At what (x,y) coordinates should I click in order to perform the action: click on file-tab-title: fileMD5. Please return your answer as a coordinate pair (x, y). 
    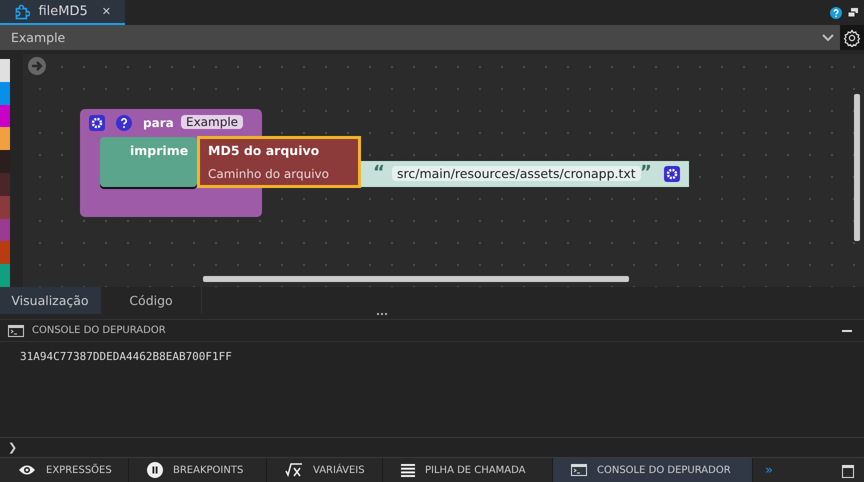
    Looking at the image, I should click on (63, 11).